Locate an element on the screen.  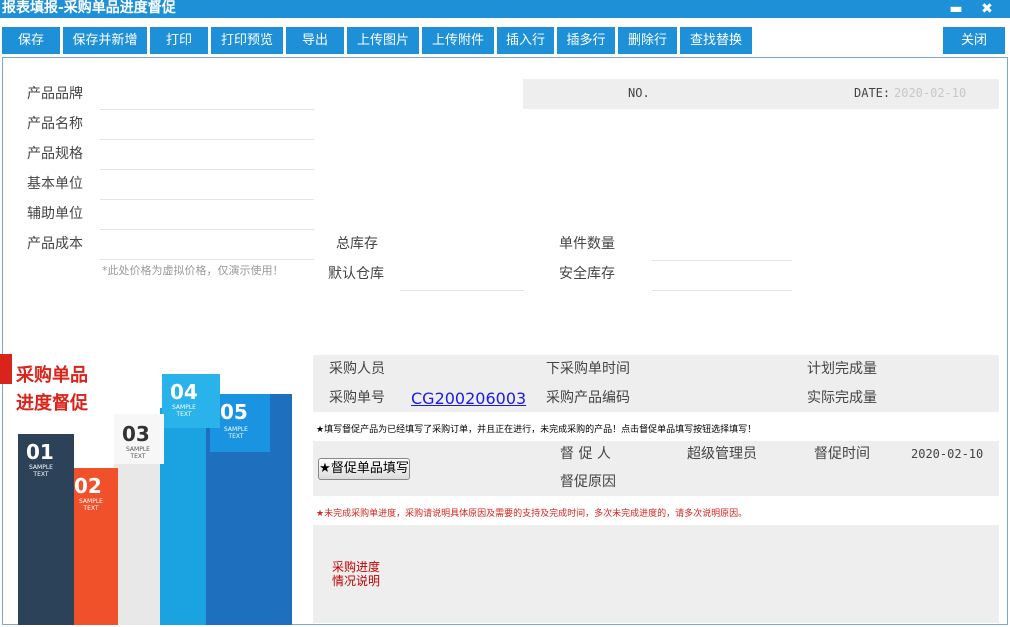
spec-input is located at coordinates (207, 169).